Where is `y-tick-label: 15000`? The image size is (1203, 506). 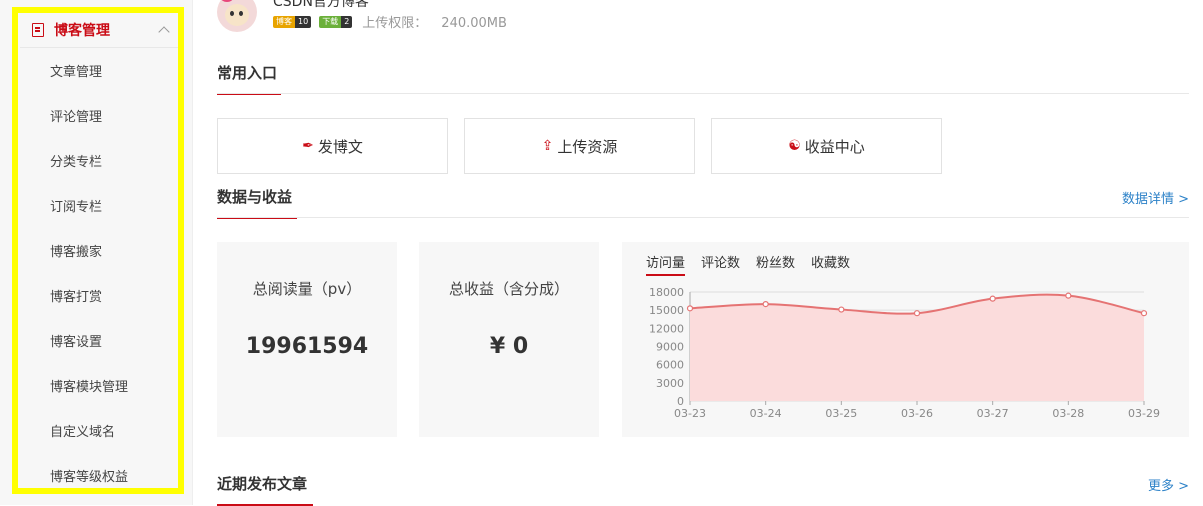
y-tick-label: 15000 is located at coordinates (666, 310).